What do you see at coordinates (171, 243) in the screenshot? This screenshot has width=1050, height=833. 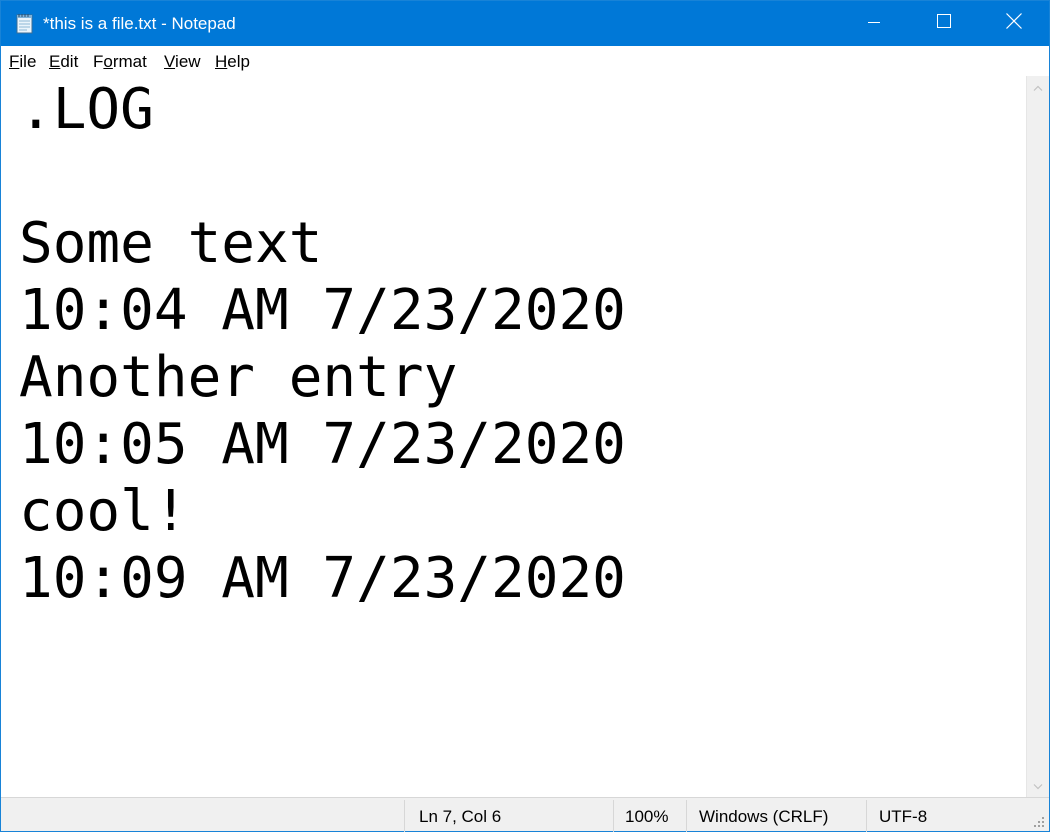 I see `editor-line: Some text` at bounding box center [171, 243].